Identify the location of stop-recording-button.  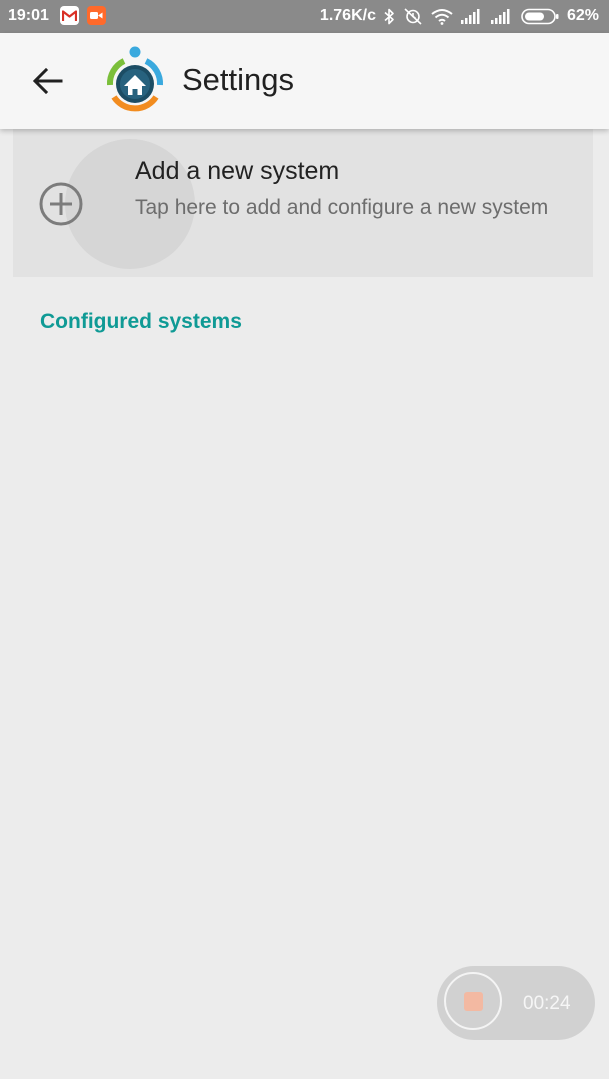
(473, 1001).